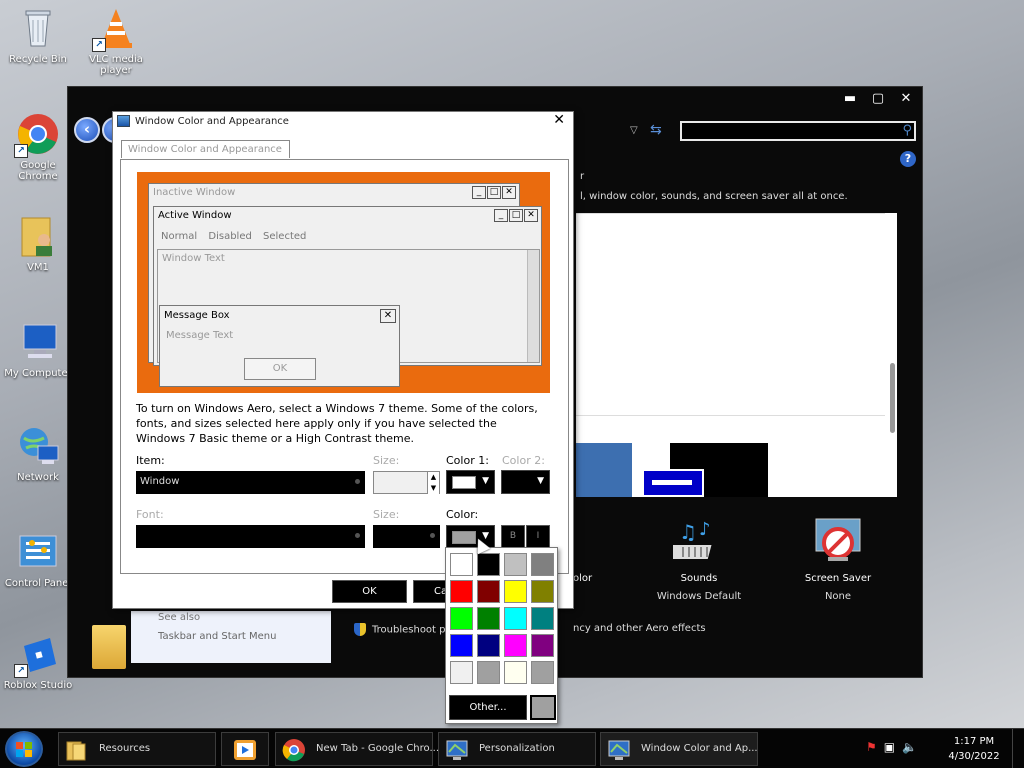 Image resolution: width=1024 pixels, height=768 pixels. I want to click on preview-scrollbar, so click(533, 306).